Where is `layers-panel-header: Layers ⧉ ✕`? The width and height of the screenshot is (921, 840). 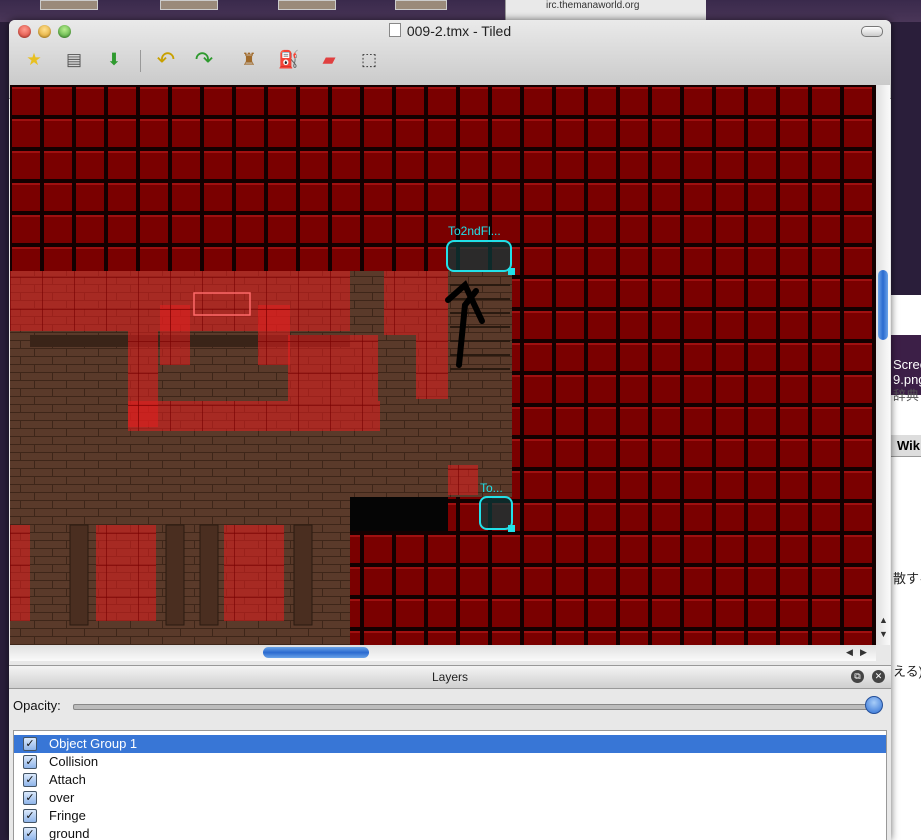 layers-panel-header: Layers ⧉ ✕ is located at coordinates (450, 677).